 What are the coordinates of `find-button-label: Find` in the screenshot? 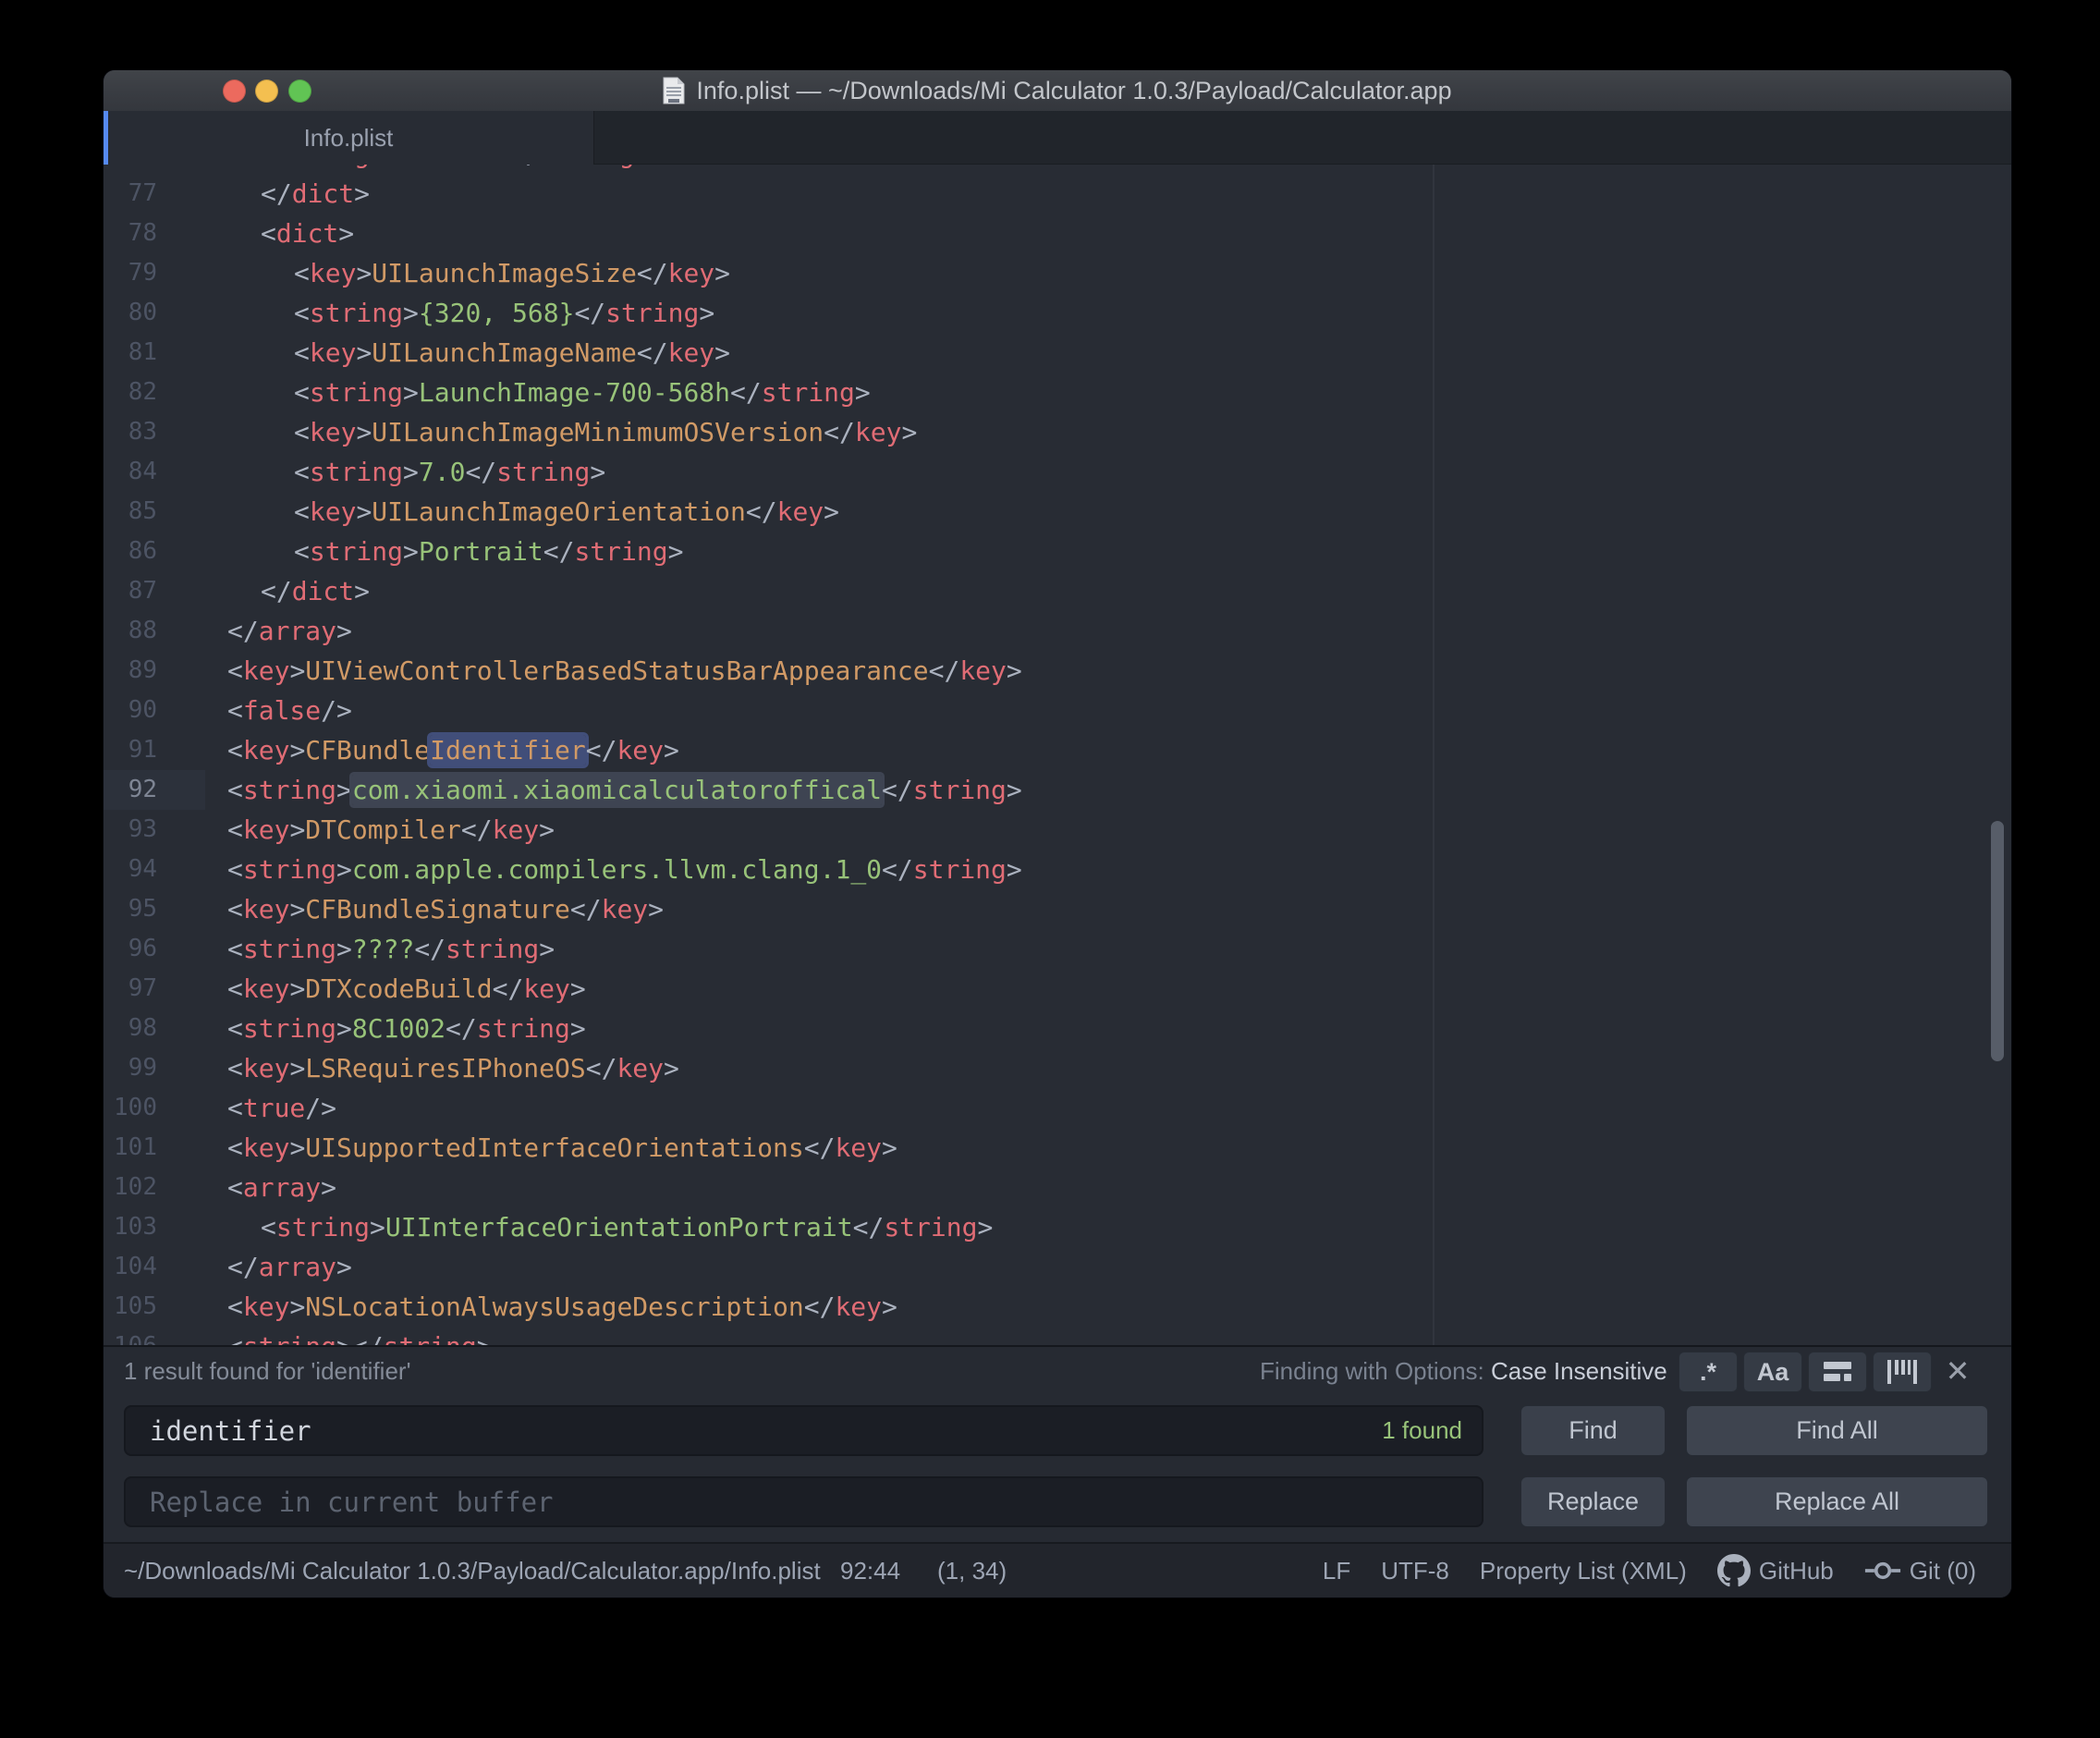 It's located at (1594, 1430).